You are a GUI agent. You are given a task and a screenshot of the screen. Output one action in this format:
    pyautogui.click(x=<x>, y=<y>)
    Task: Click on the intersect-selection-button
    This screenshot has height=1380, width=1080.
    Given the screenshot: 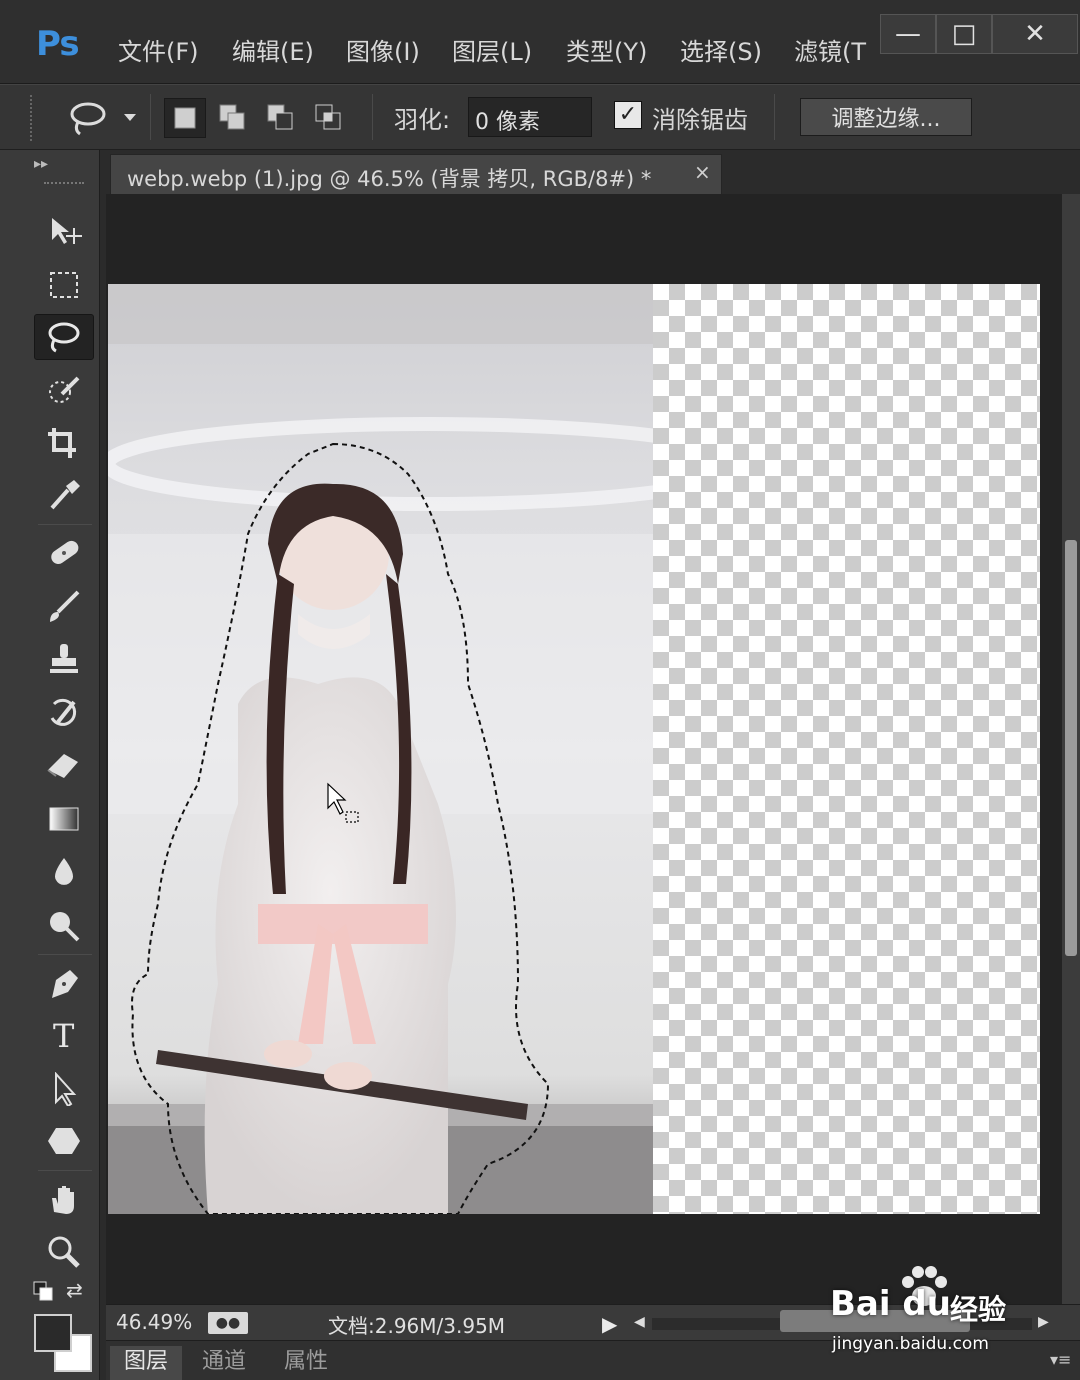 What is the action you would take?
    pyautogui.click(x=329, y=118)
    